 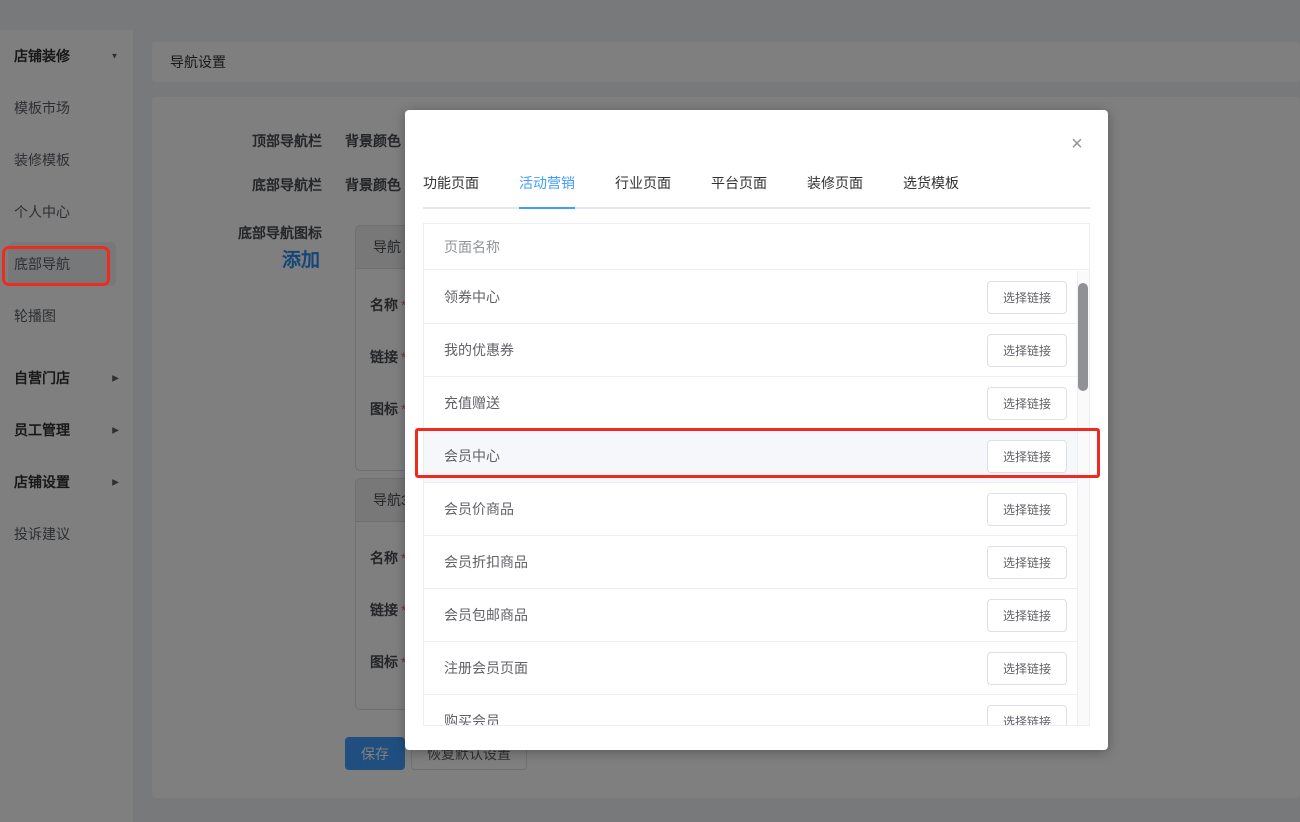 I want to click on page-name-column-header: 页面名称, so click(x=472, y=246).